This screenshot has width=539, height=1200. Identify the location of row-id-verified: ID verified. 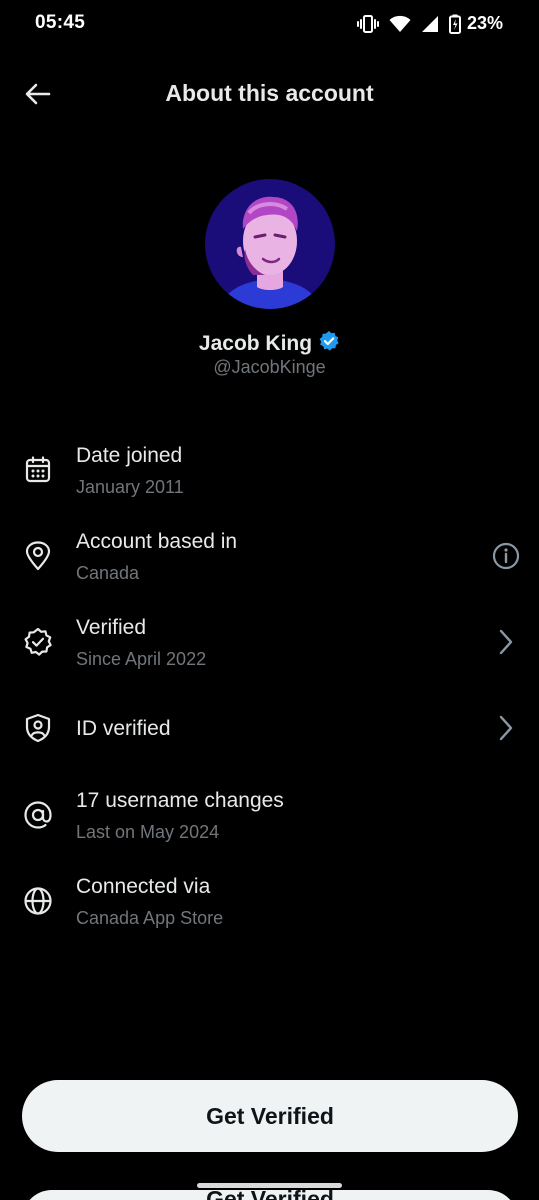
(269, 738).